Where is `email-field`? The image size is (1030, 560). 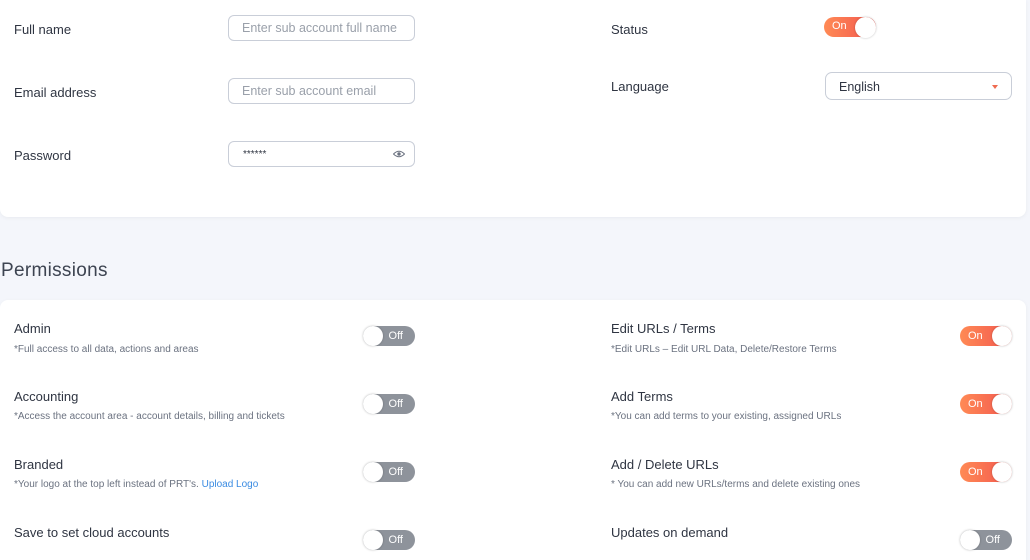
email-field is located at coordinates (321, 91).